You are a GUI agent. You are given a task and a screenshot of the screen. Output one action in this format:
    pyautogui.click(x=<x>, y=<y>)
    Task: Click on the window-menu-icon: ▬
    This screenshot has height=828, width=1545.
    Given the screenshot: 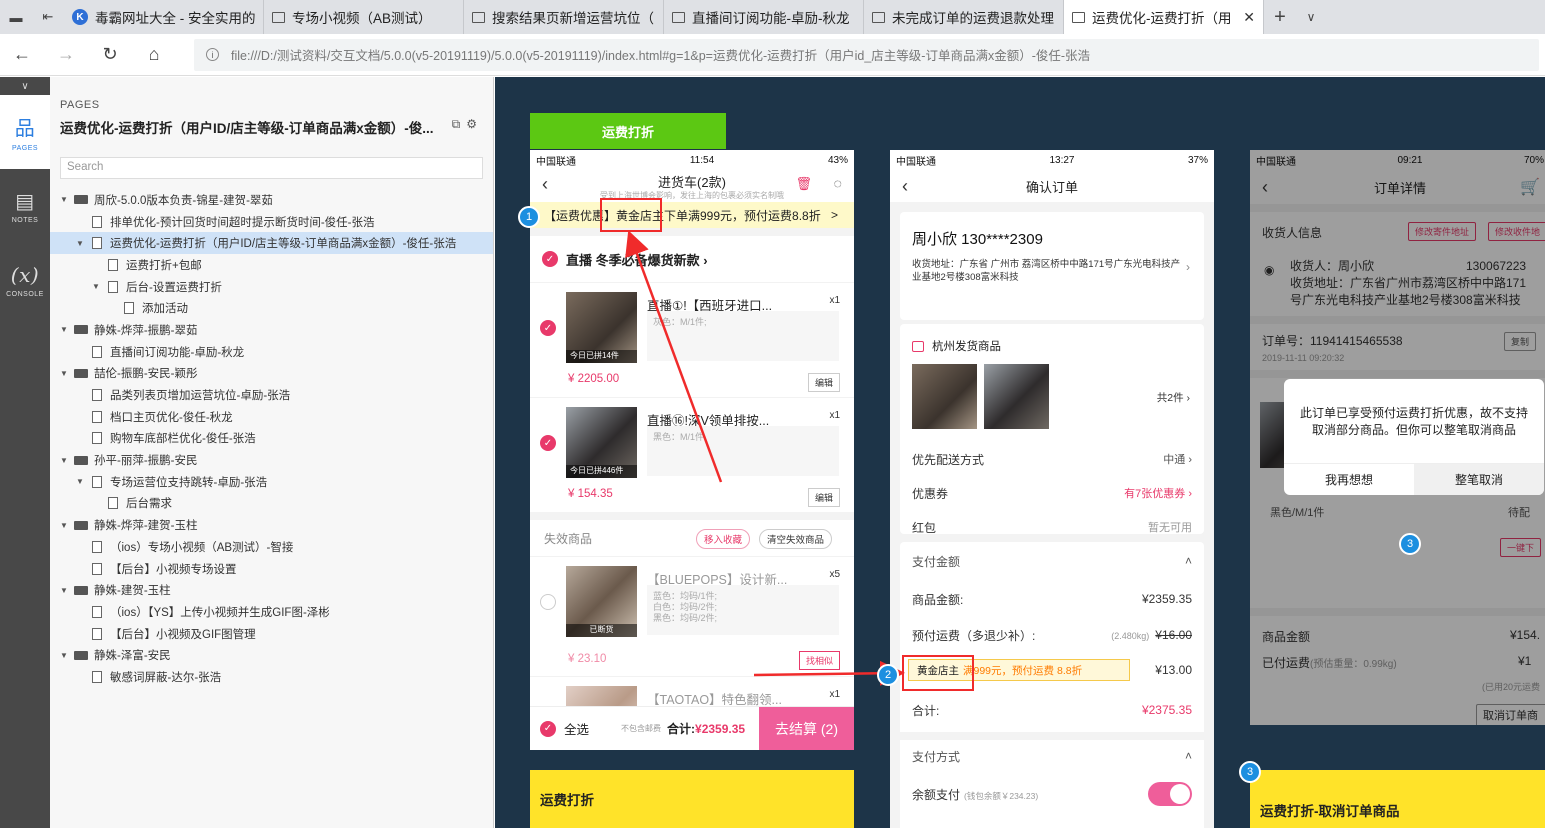 What is the action you would take?
    pyautogui.click(x=16, y=17)
    